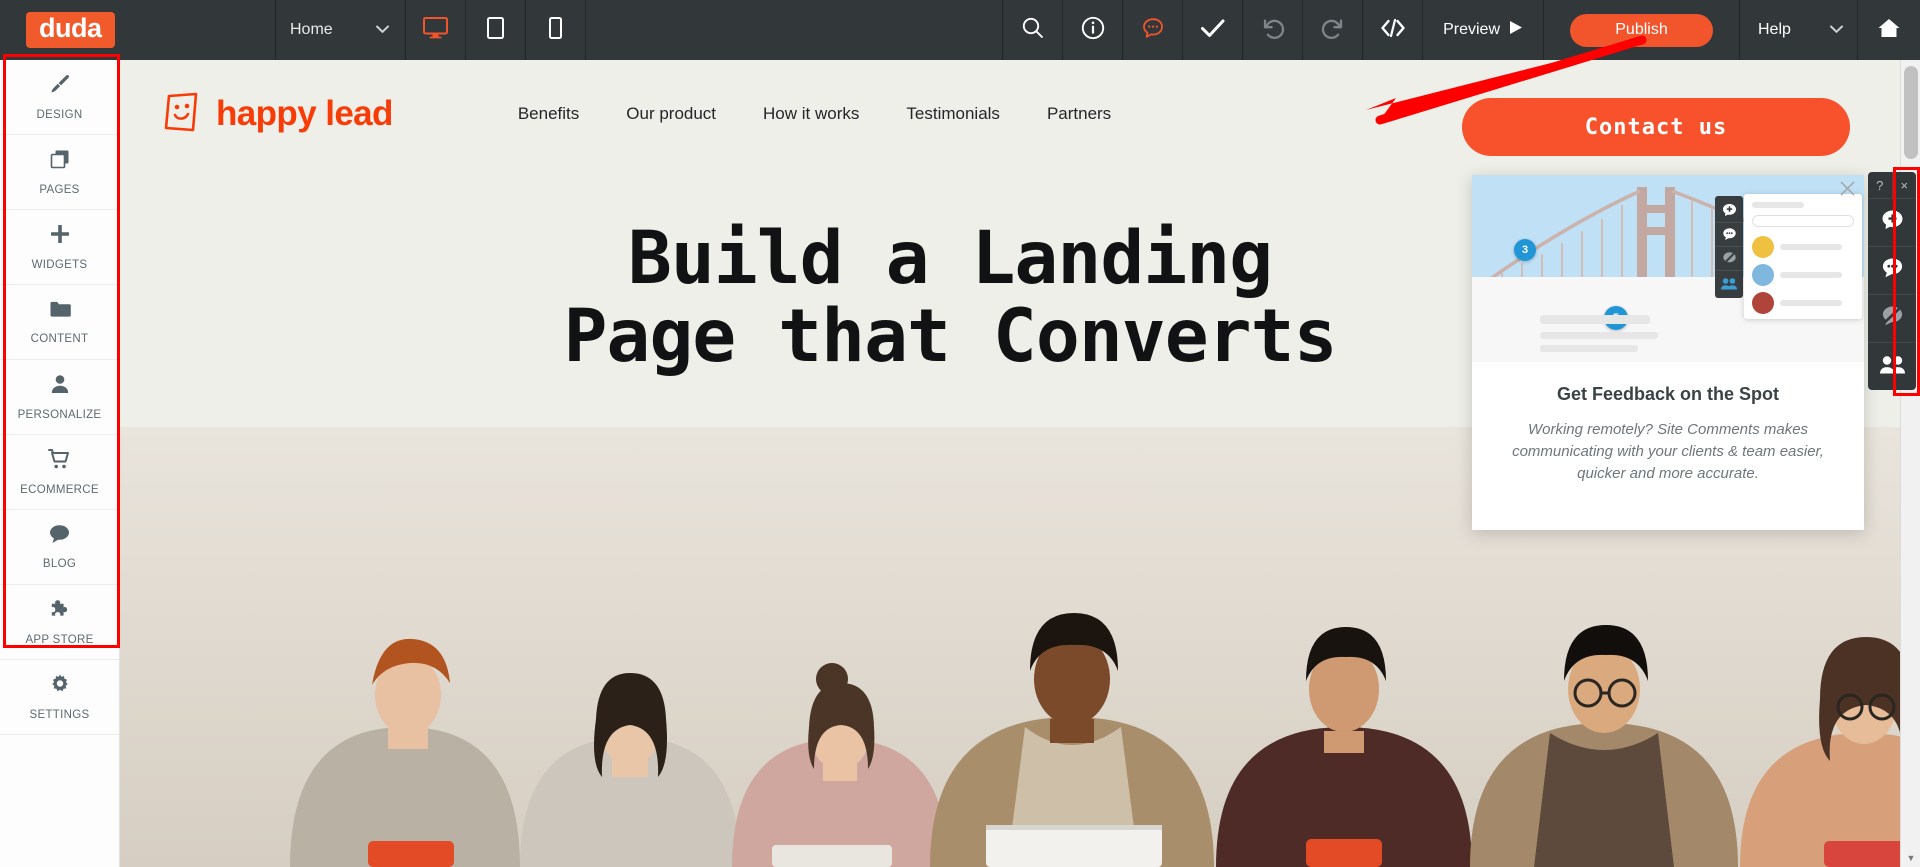  What do you see at coordinates (953, 114) in the screenshot?
I see `nav-item-testimonials: Testimonials` at bounding box center [953, 114].